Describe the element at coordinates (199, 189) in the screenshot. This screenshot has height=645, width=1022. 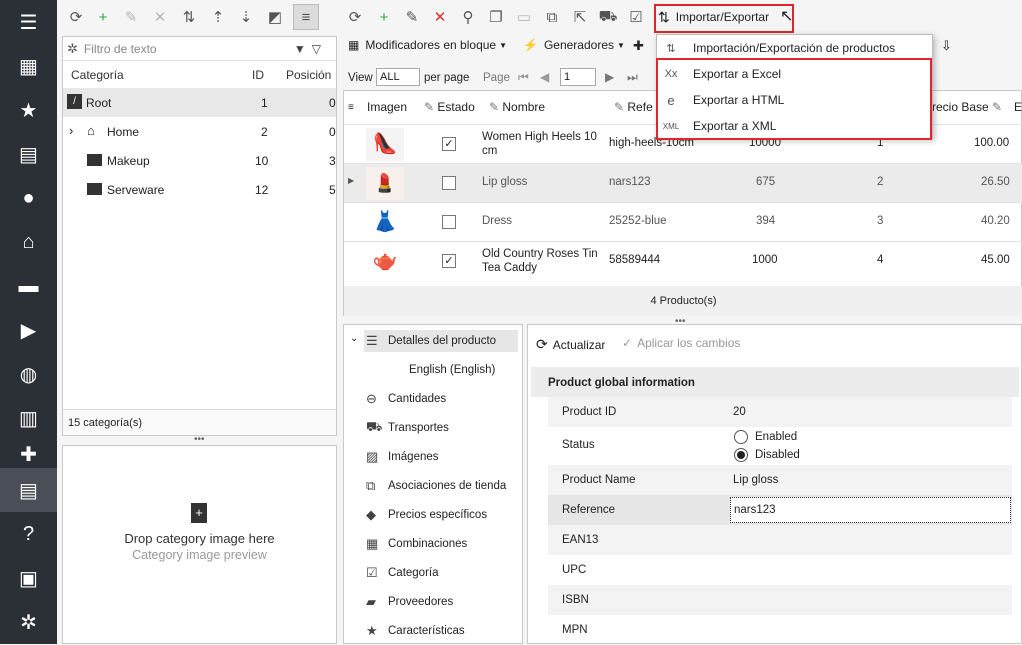
I see `category-row: Serveware 12 5` at that location.